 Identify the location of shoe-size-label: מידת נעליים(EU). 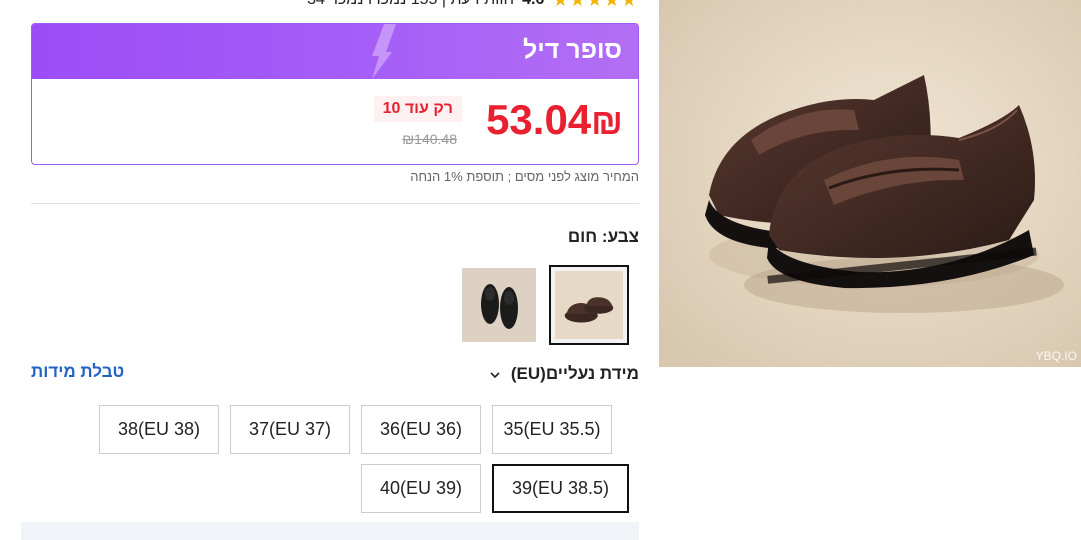
(574, 373).